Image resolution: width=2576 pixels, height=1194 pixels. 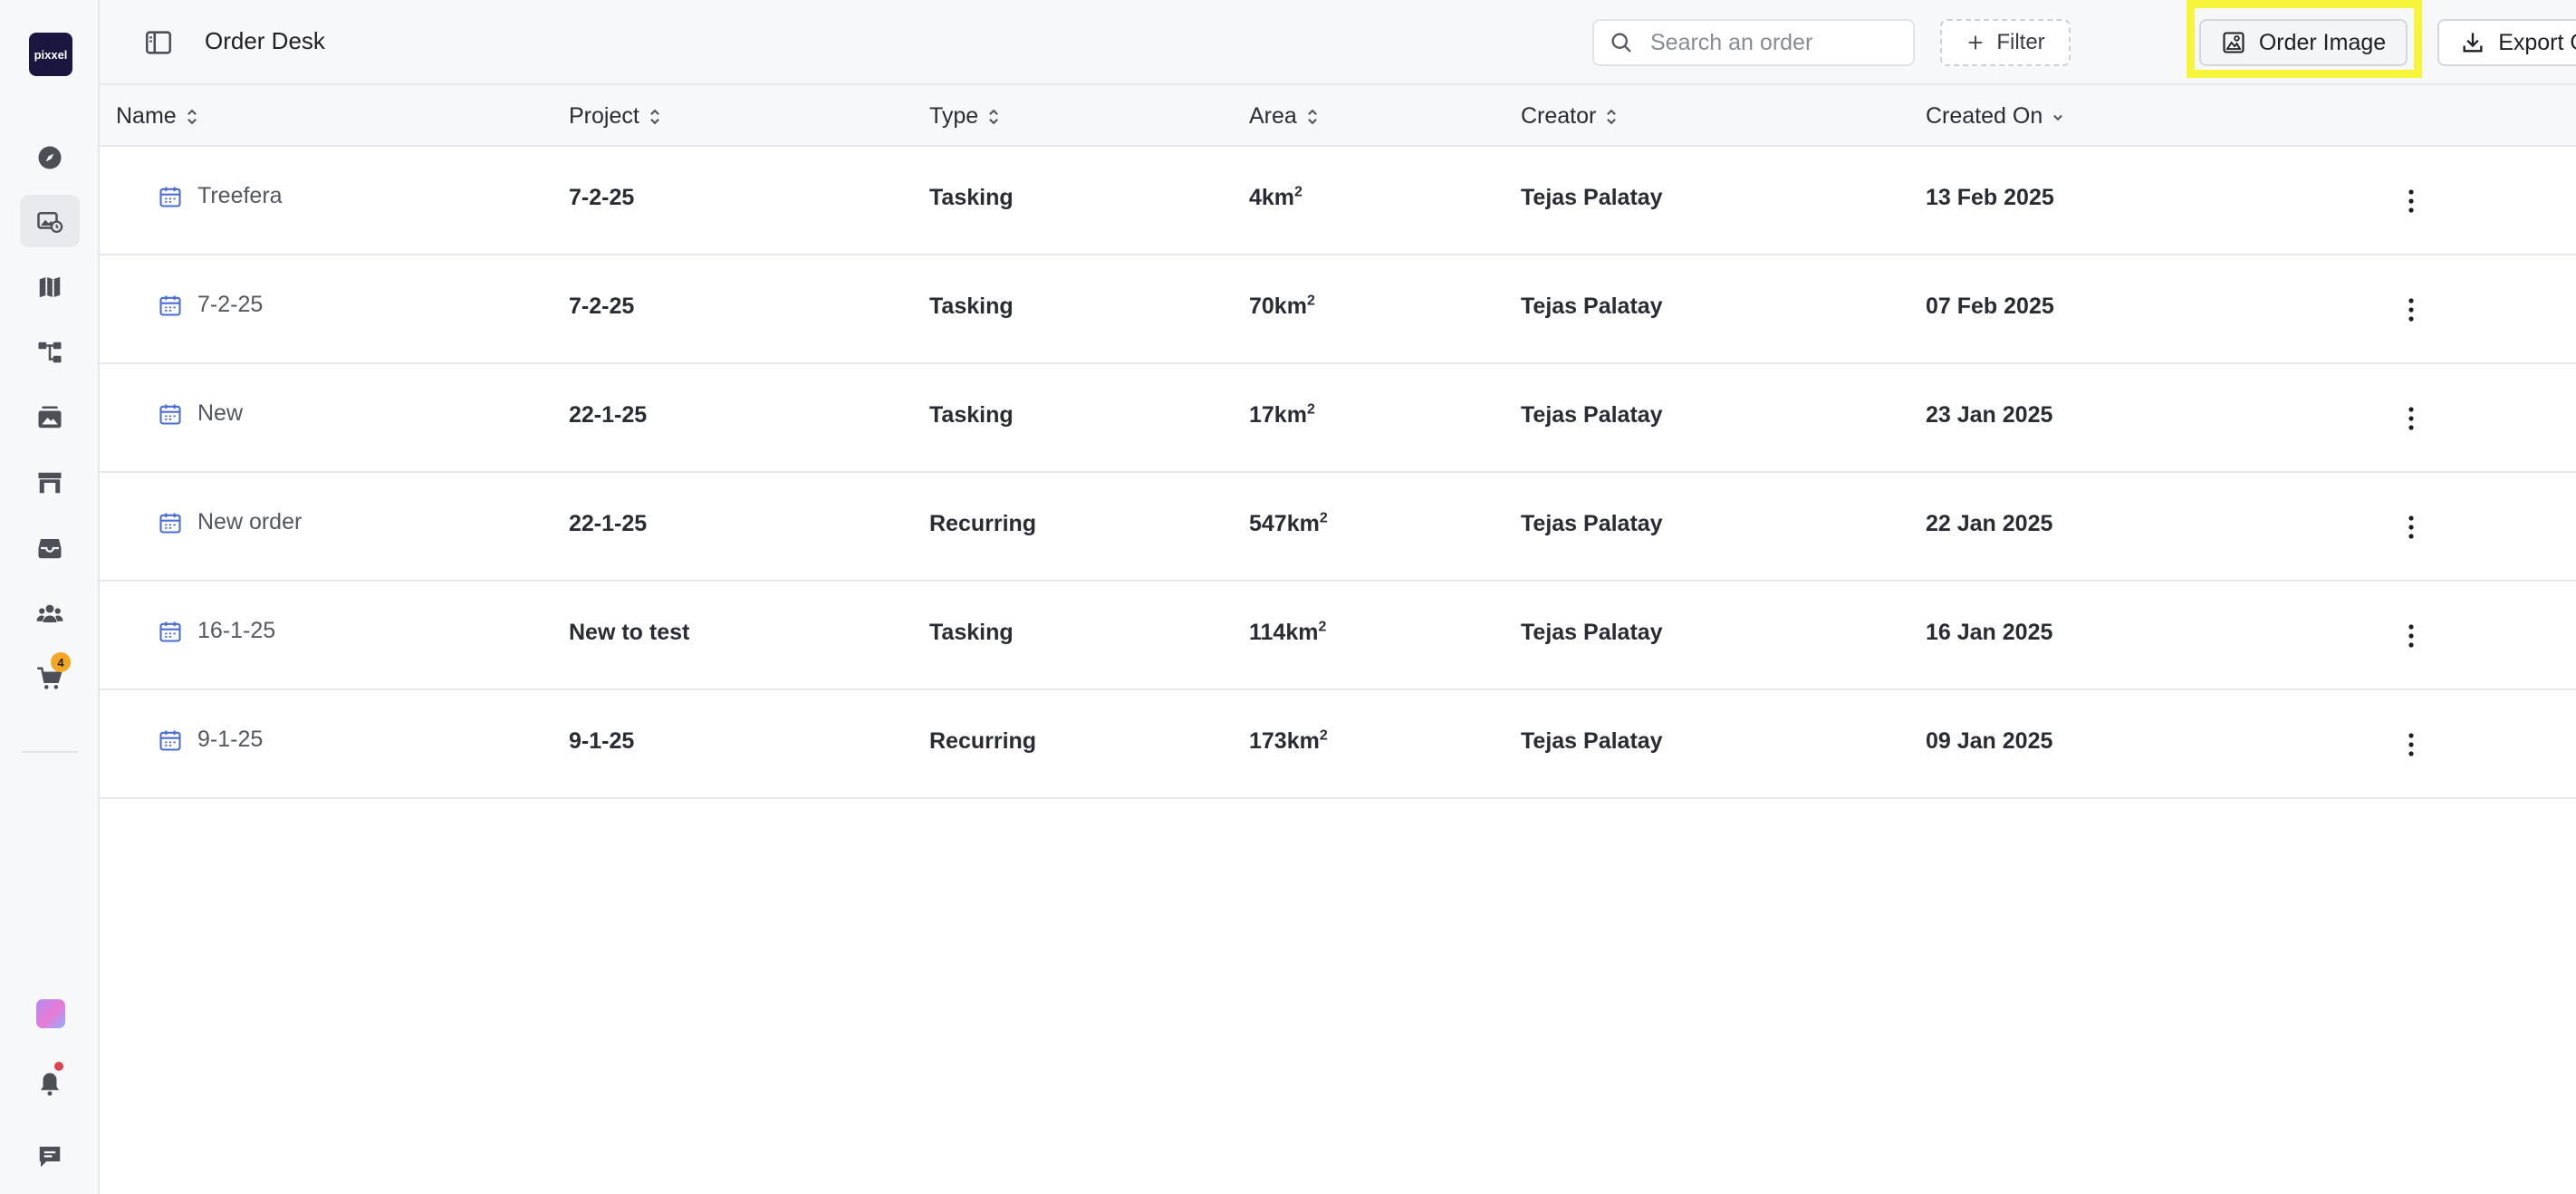 What do you see at coordinates (230, 304) in the screenshot?
I see `order-name: 7-2-25` at bounding box center [230, 304].